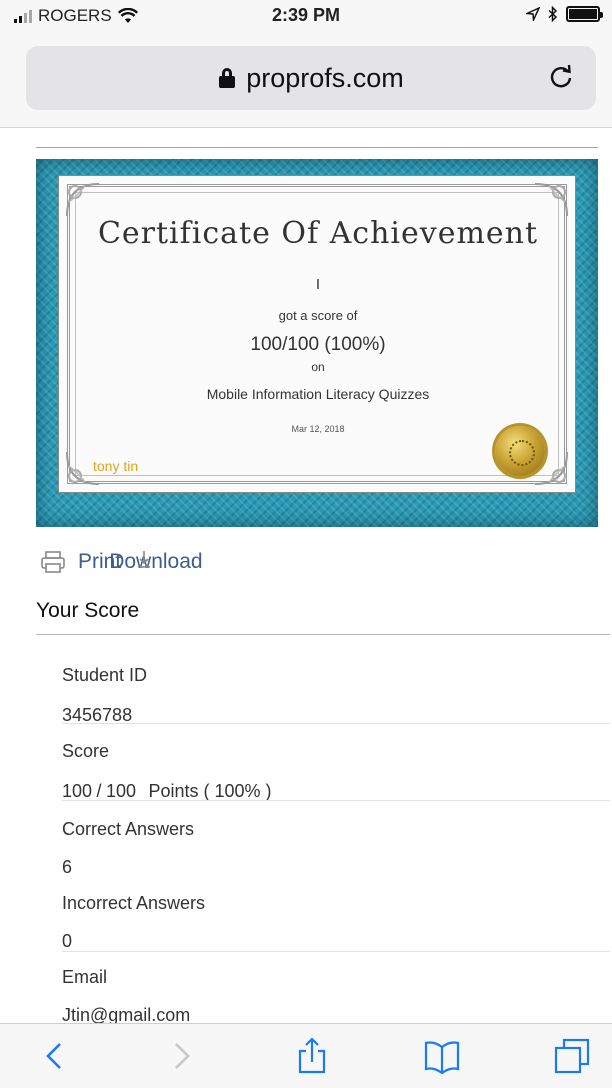  What do you see at coordinates (56, 1056) in the screenshot?
I see `back-chevron-icon` at bounding box center [56, 1056].